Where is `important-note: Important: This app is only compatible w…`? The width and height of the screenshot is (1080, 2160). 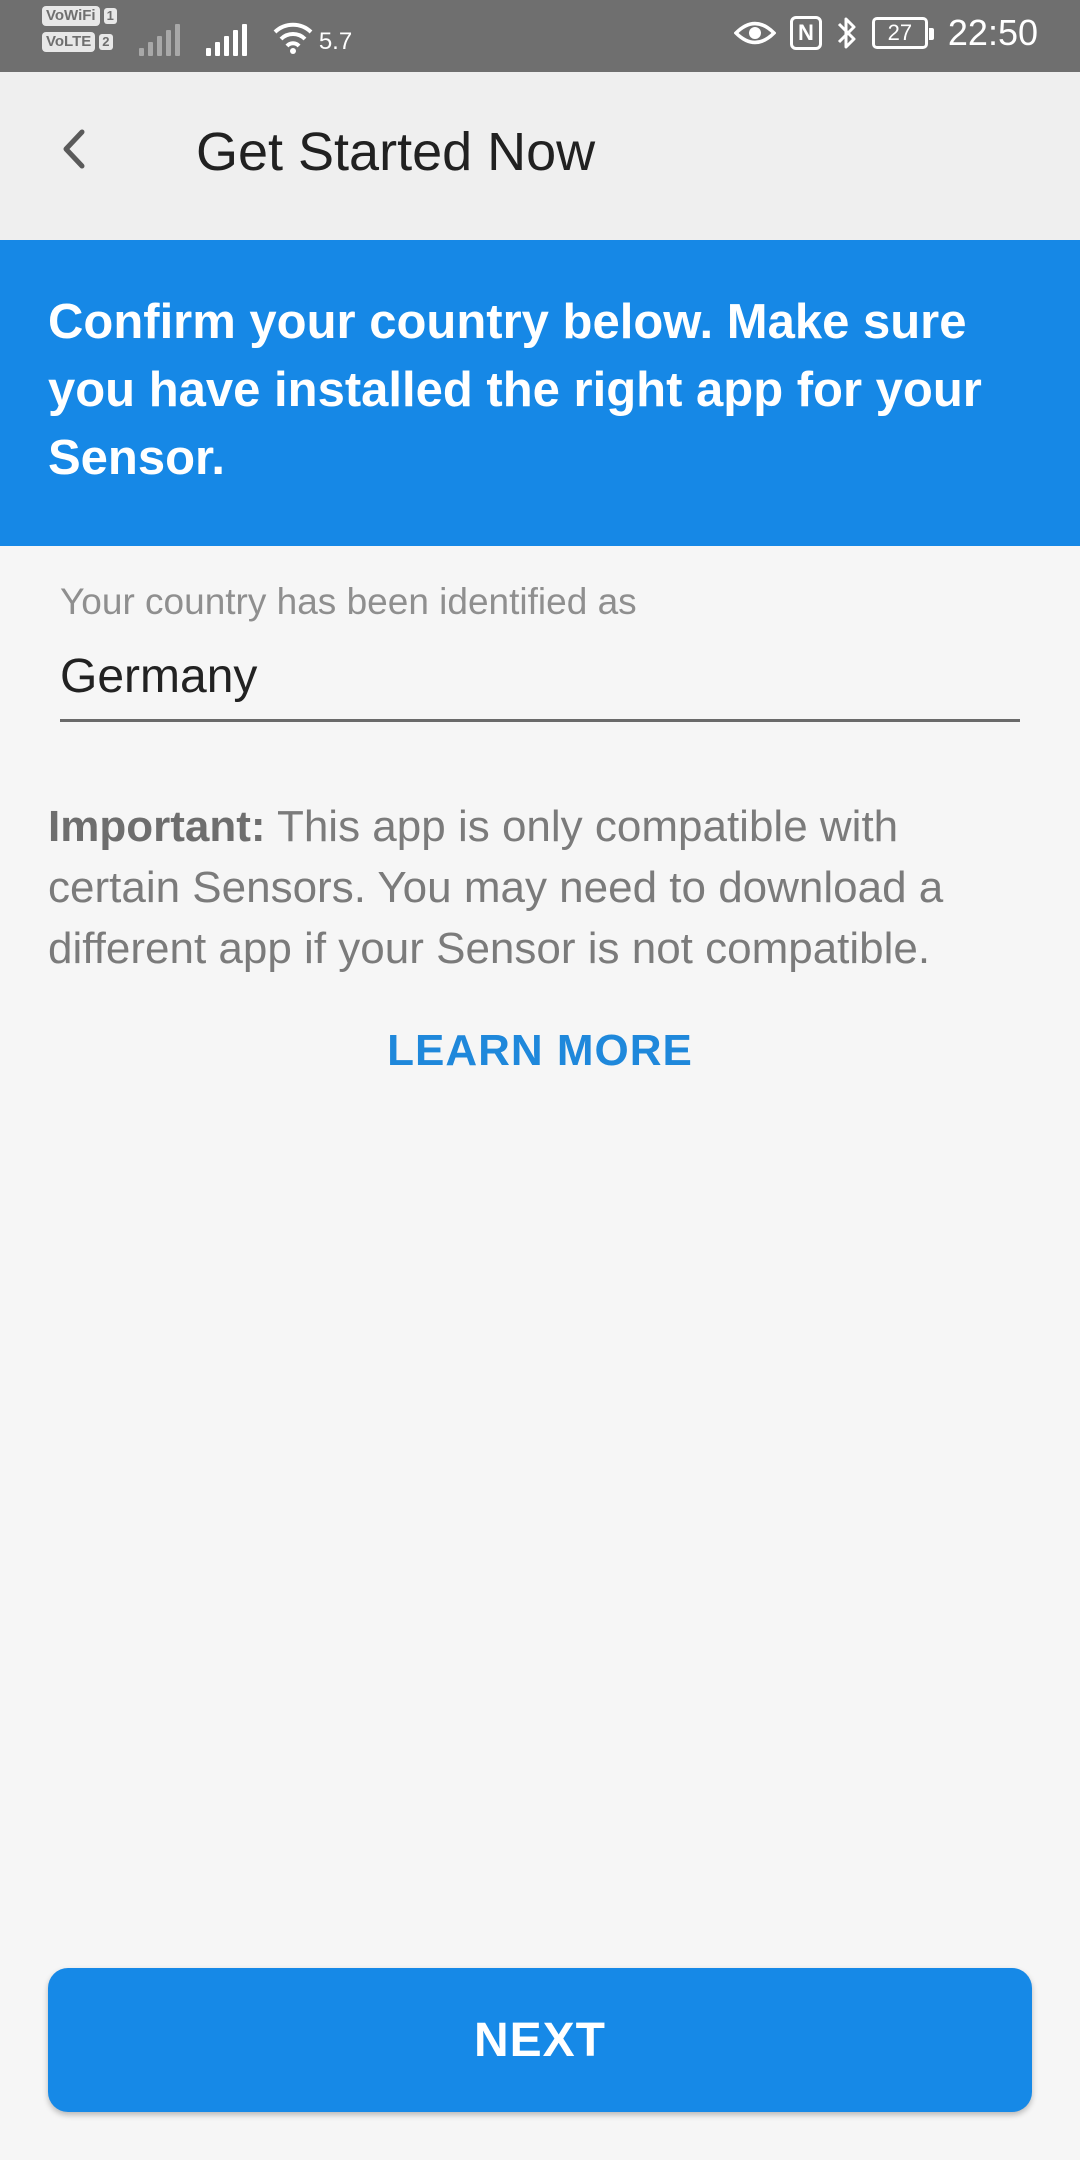 important-note: Important: This app is only compatible w… is located at coordinates (543, 887).